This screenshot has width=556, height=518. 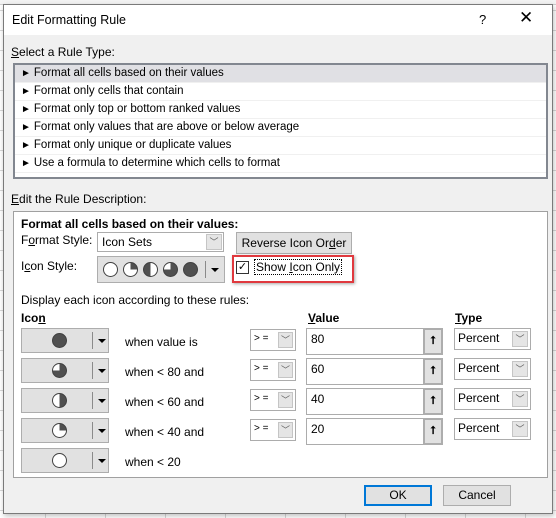 What do you see at coordinates (161, 342) in the screenshot?
I see `rule-condition-text: when value is` at bounding box center [161, 342].